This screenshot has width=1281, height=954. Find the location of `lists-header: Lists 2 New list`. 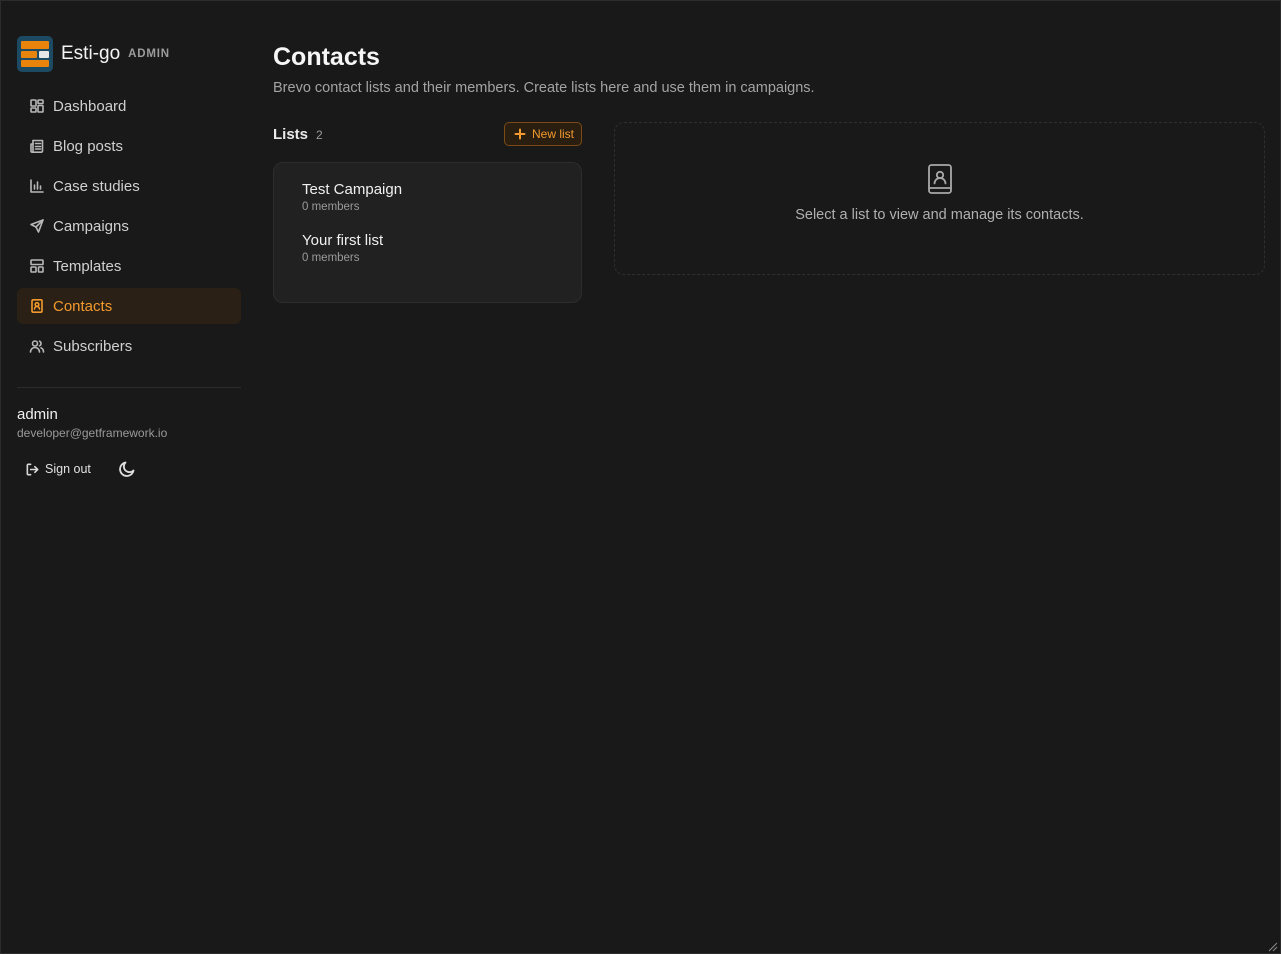

lists-header: Lists 2 New list is located at coordinates (427, 134).